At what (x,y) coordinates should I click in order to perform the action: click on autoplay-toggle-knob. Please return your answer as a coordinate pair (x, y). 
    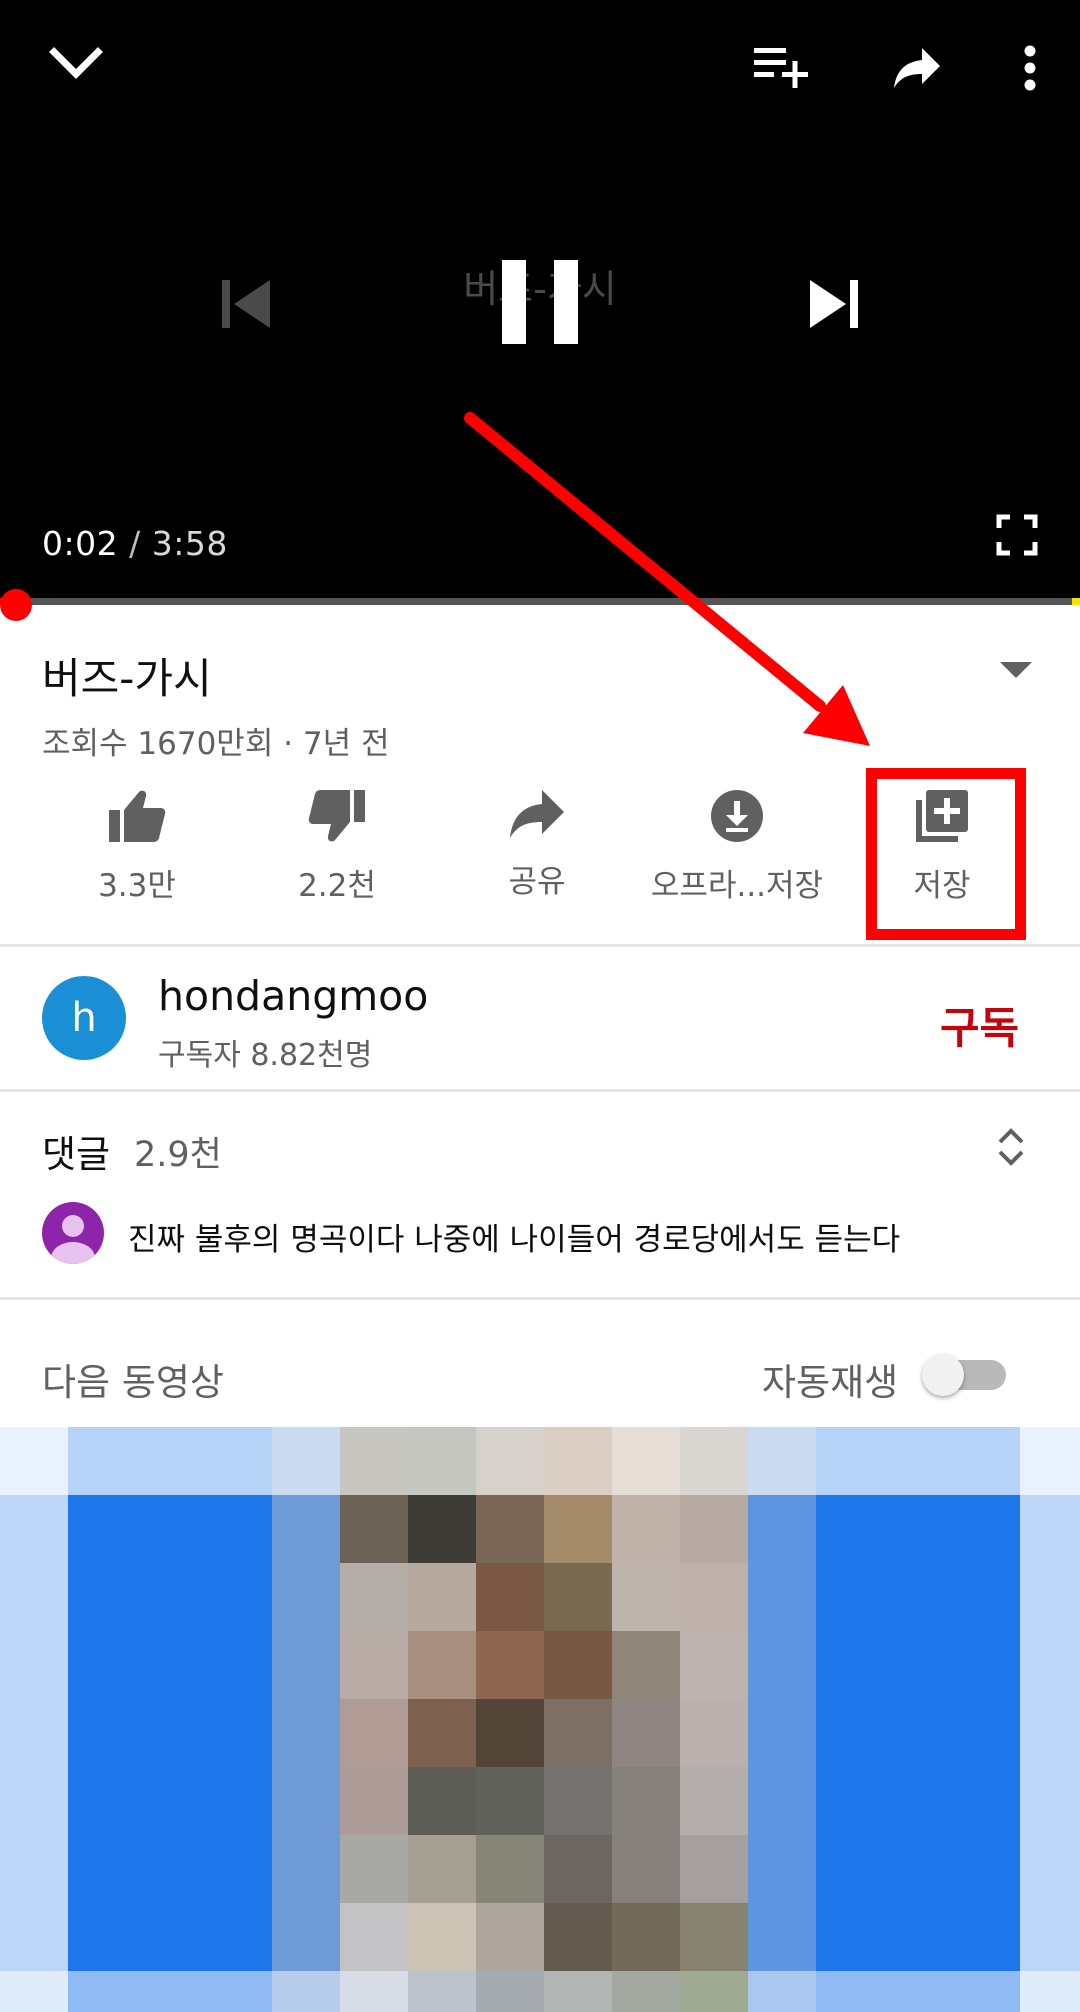
    Looking at the image, I should click on (943, 1375).